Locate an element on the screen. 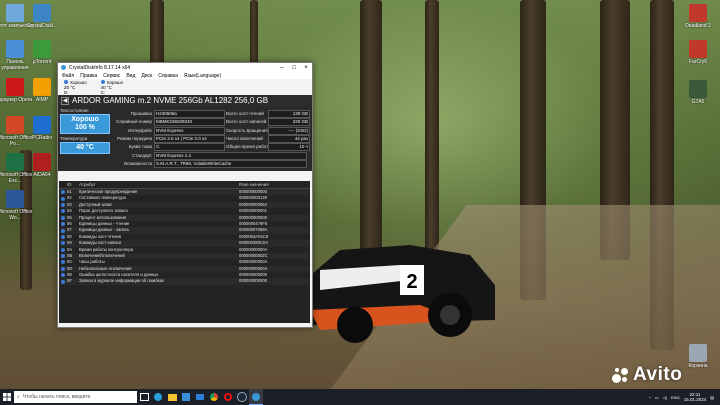 This screenshot has height=405, width=720. close-icon: × is located at coordinates (306, 68).